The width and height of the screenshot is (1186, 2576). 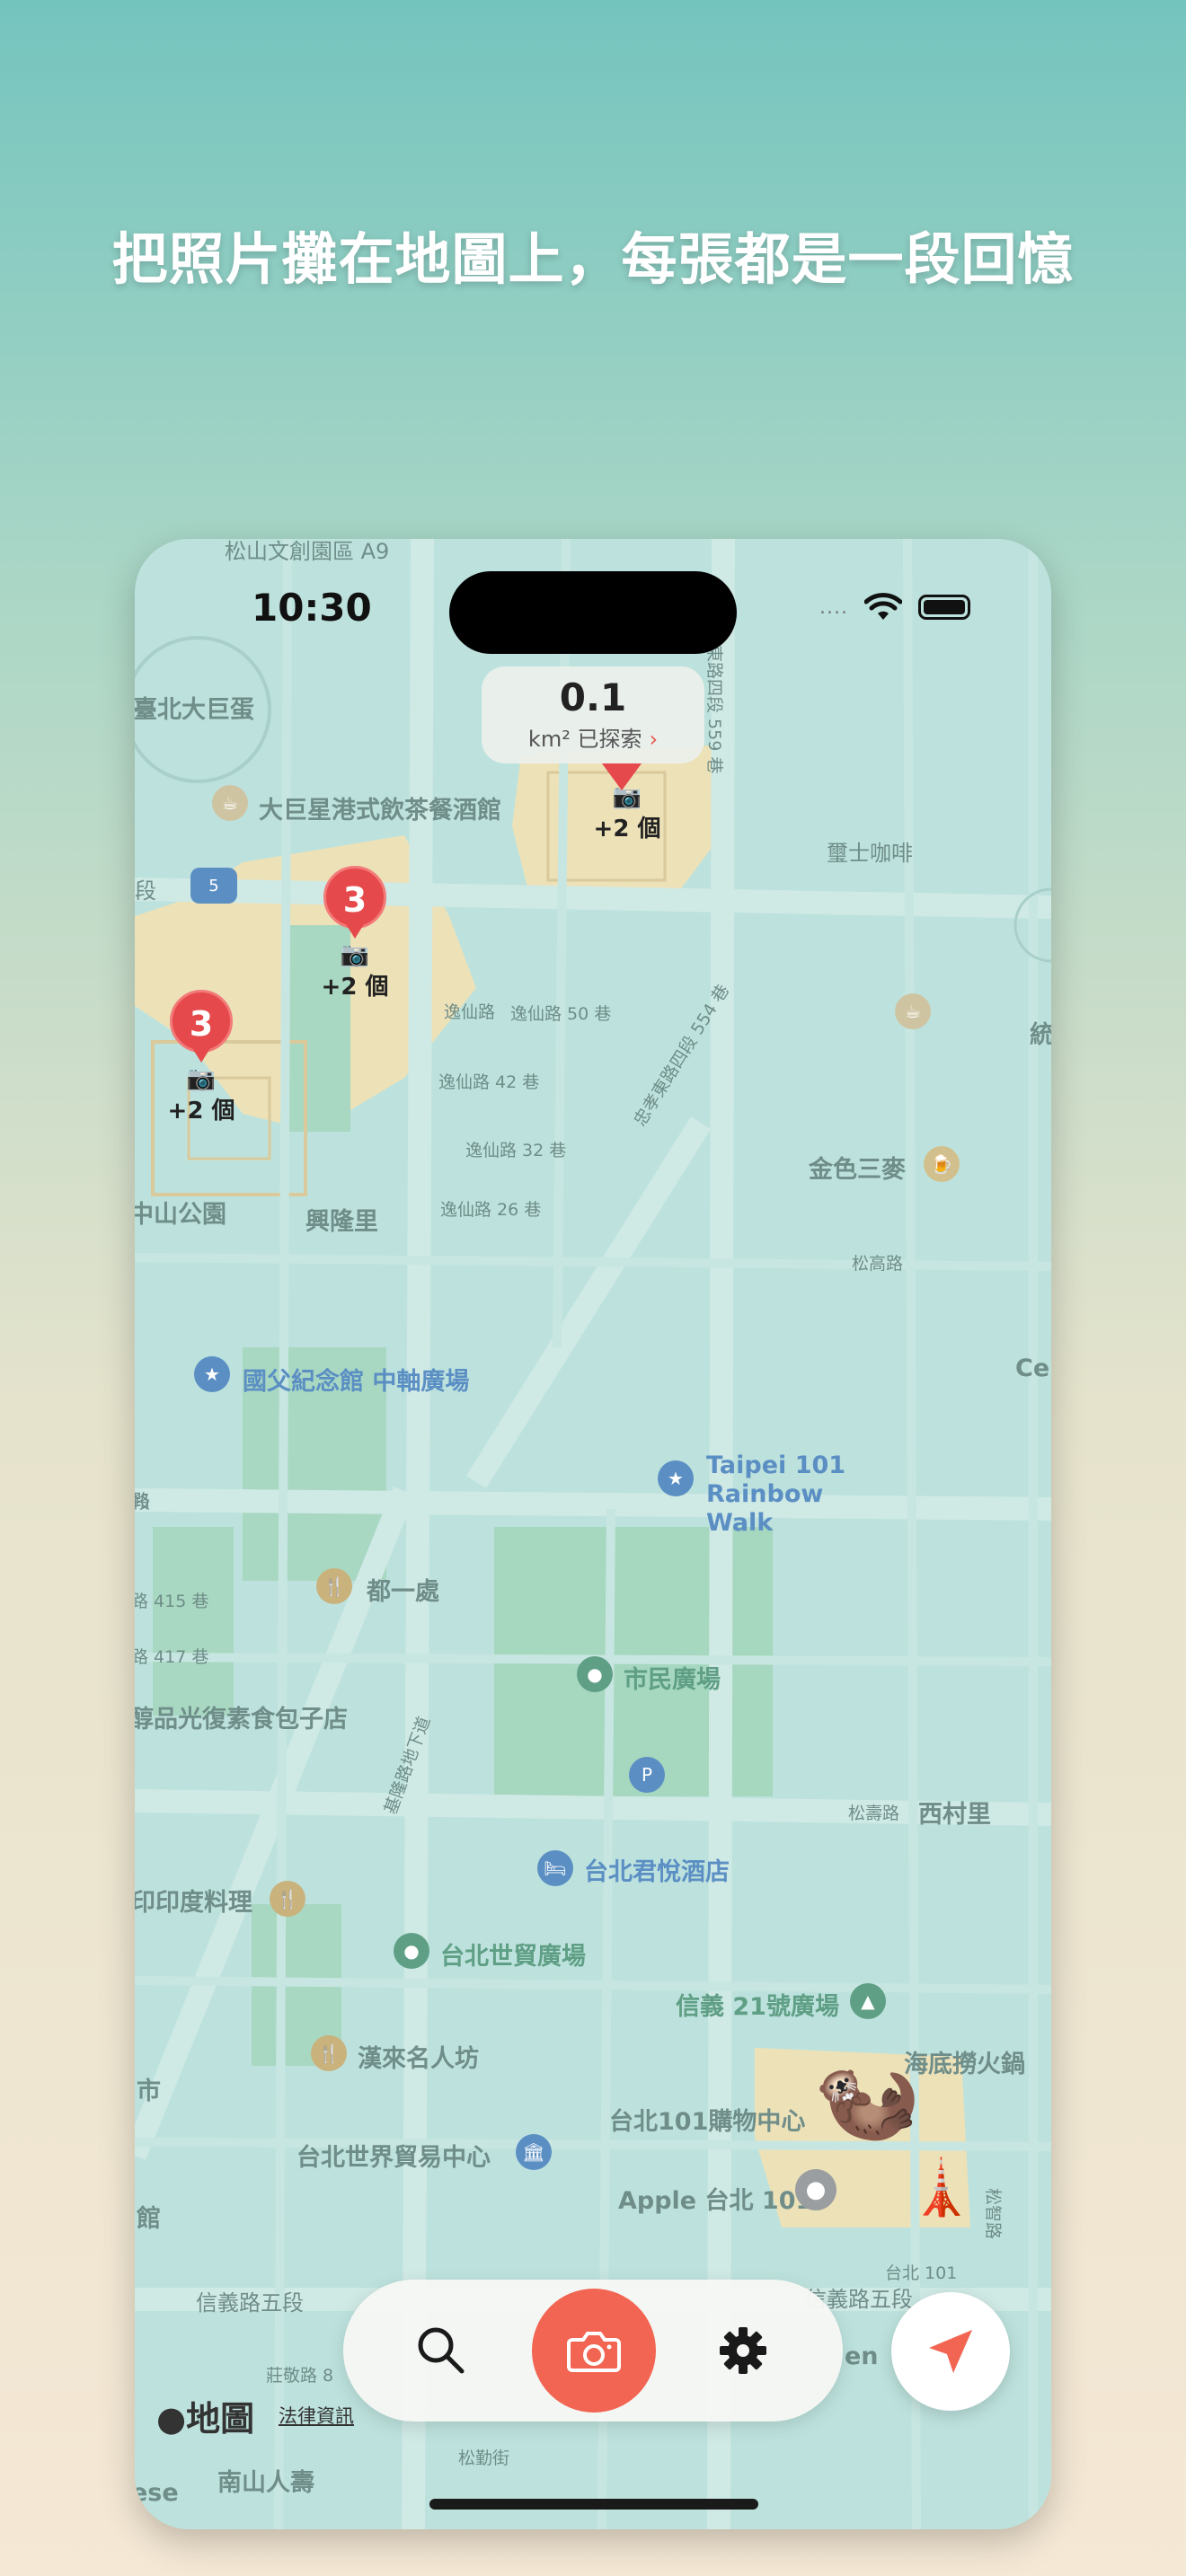 I want to click on legal-link: 法律資訊, so click(x=316, y=2415).